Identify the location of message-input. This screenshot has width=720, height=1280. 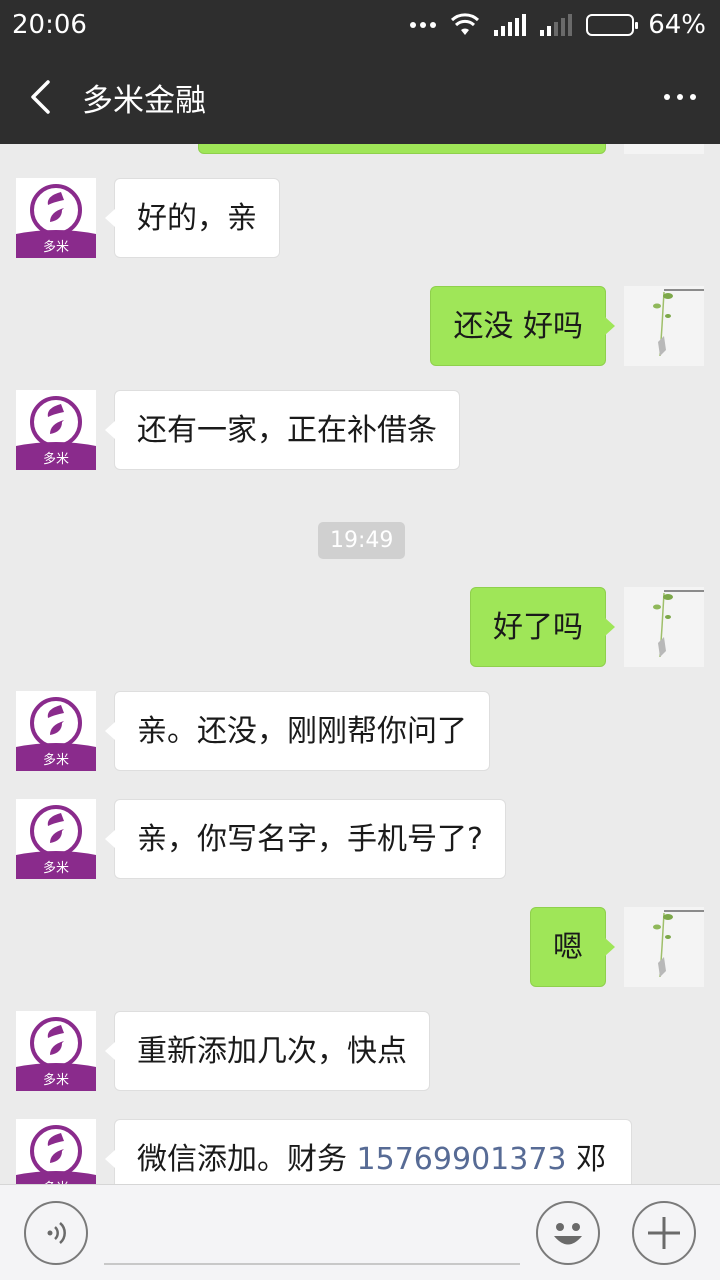
(312, 1264).